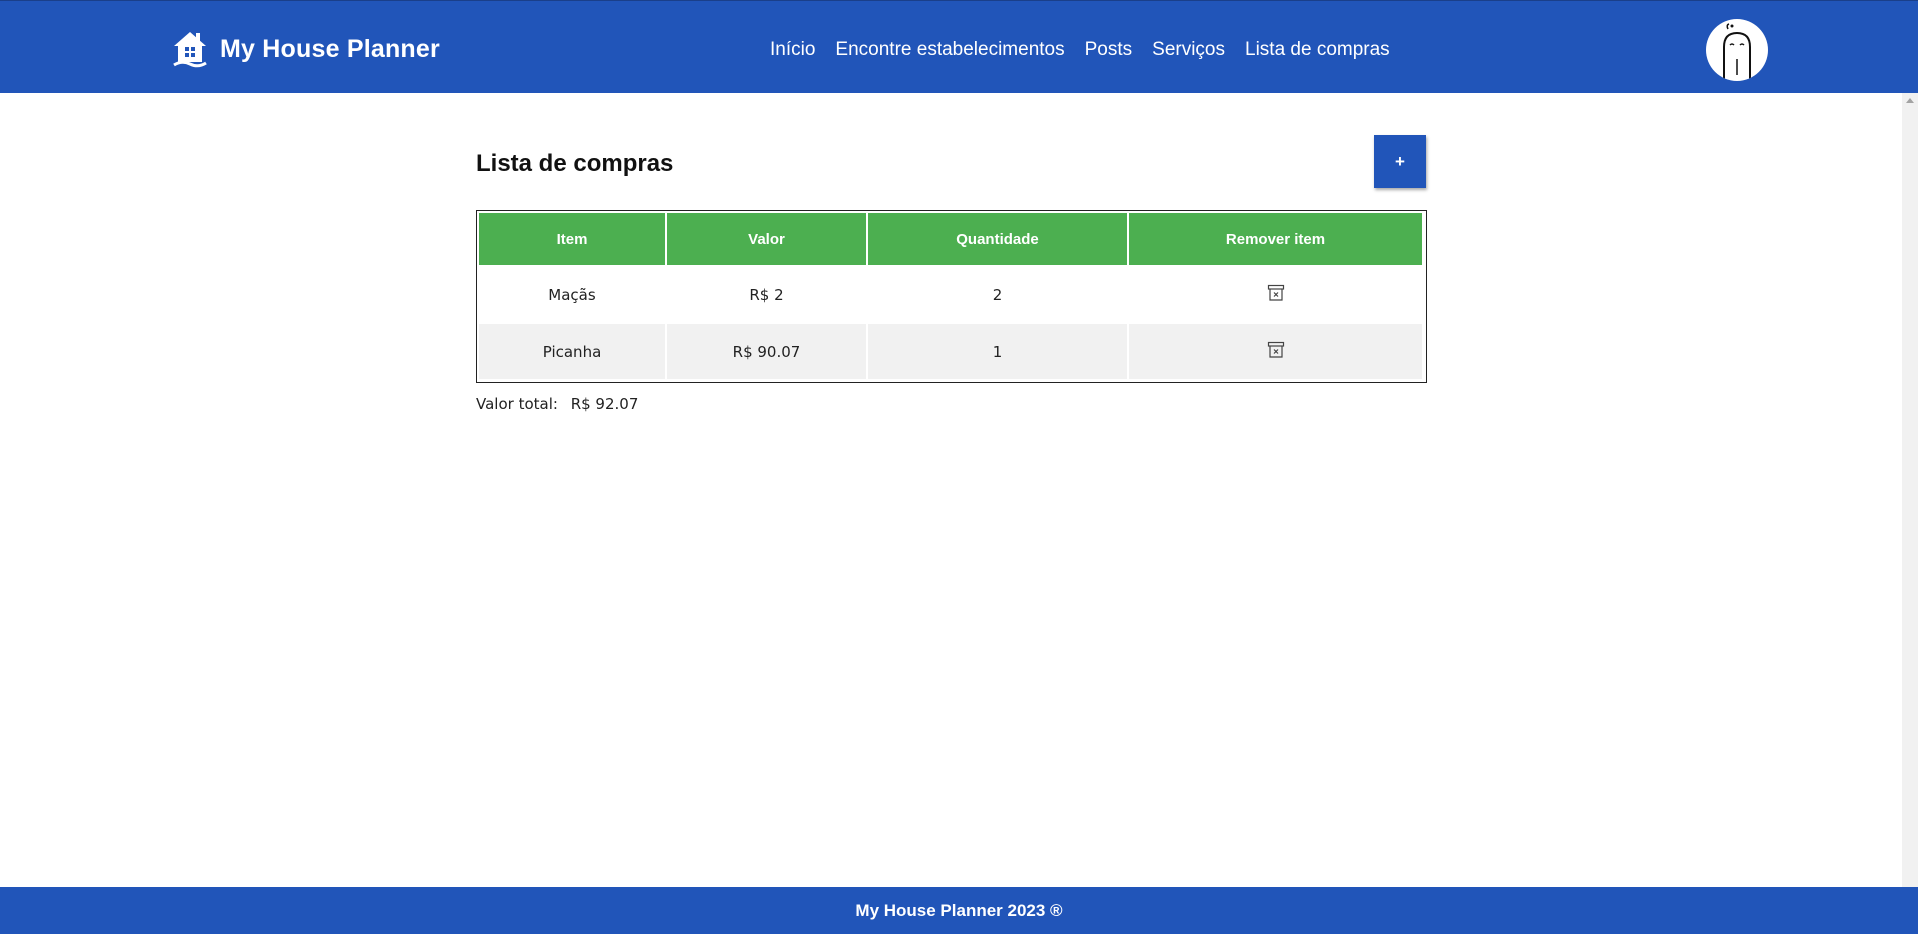  Describe the element at coordinates (517, 404) in the screenshot. I see `total-label: Valor total:` at that location.